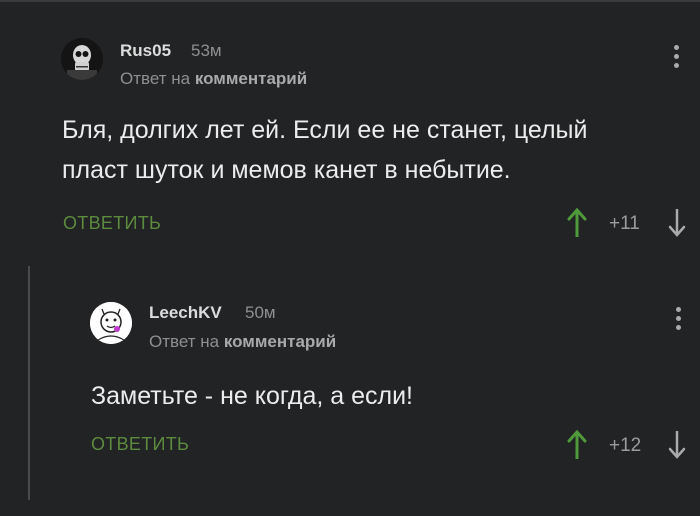  Describe the element at coordinates (185, 313) in the screenshot. I see `comment-author: LeechKV` at that location.